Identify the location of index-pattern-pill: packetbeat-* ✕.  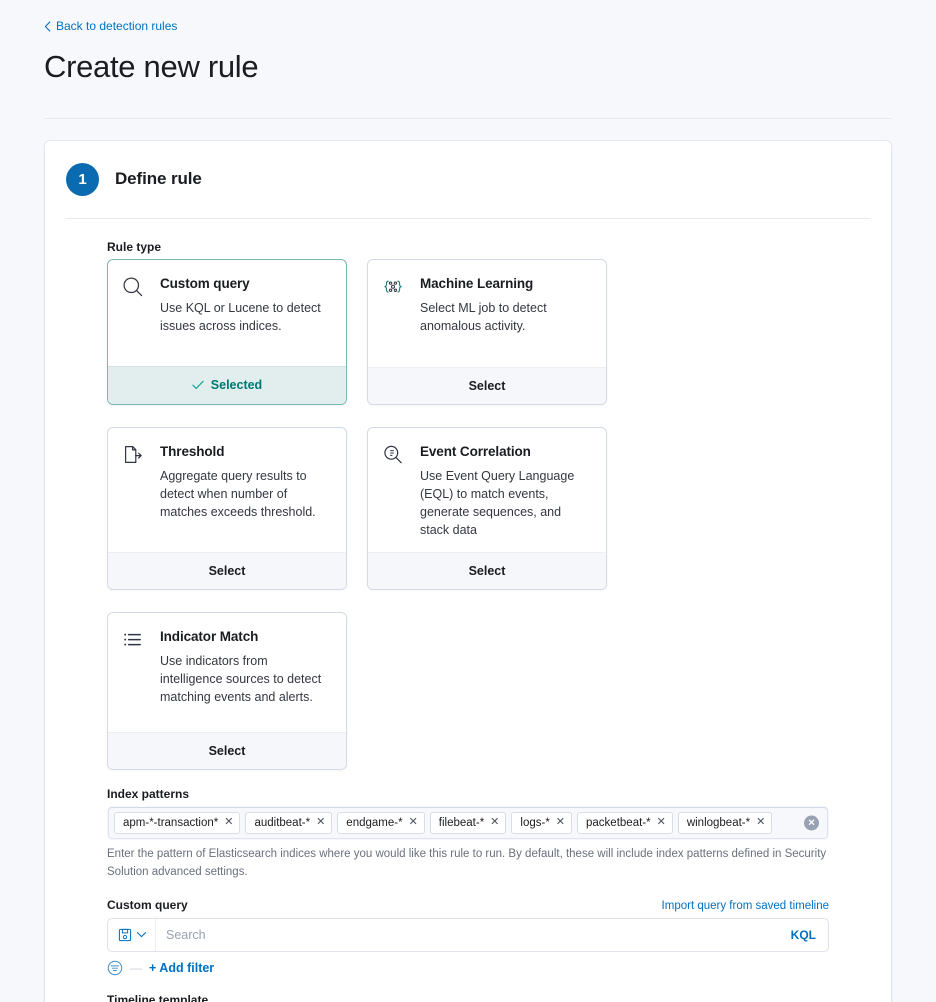
(625, 822).